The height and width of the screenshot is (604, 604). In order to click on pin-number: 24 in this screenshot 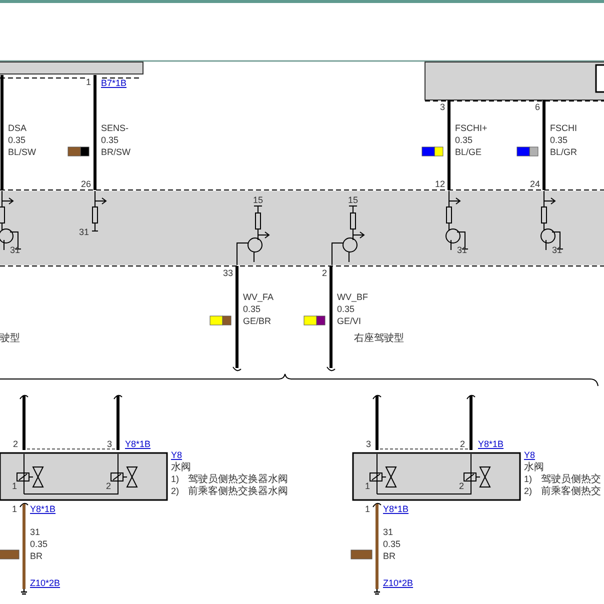, I will do `click(535, 184)`.